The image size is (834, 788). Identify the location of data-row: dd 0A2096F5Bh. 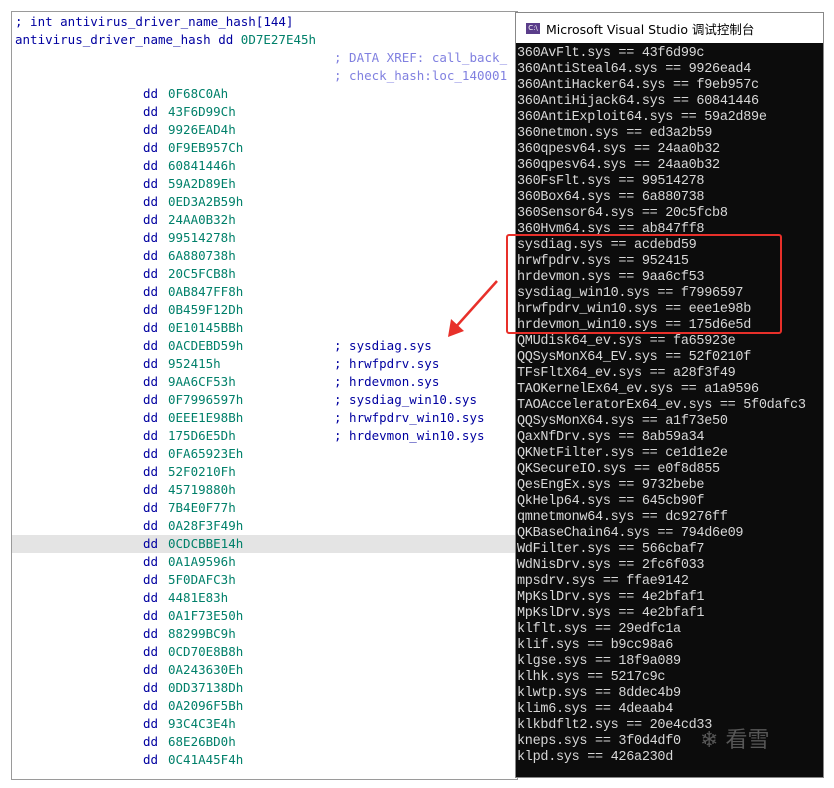
(264, 706).